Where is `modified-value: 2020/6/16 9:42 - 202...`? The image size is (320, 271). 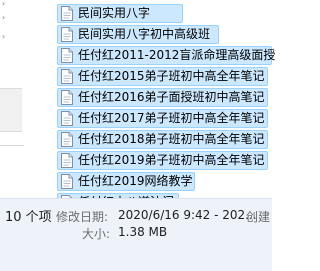
modified-value: 2020/6/16 9:42 - 202... is located at coordinates (187, 215).